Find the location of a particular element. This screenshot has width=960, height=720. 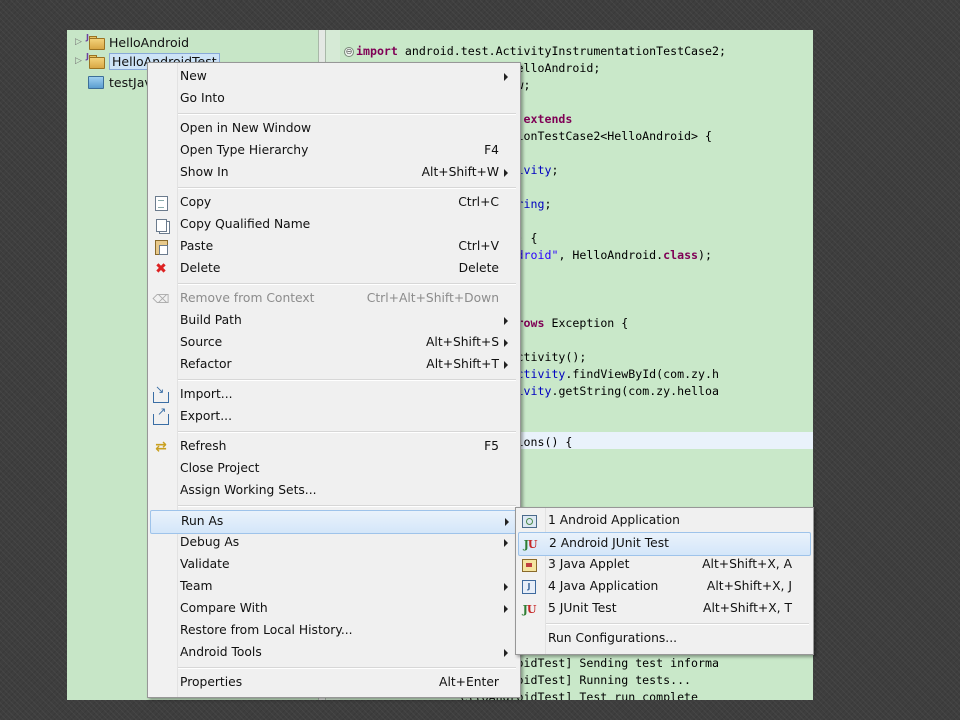

code-token: .getString(com.zy.helloa is located at coordinates (635, 391).